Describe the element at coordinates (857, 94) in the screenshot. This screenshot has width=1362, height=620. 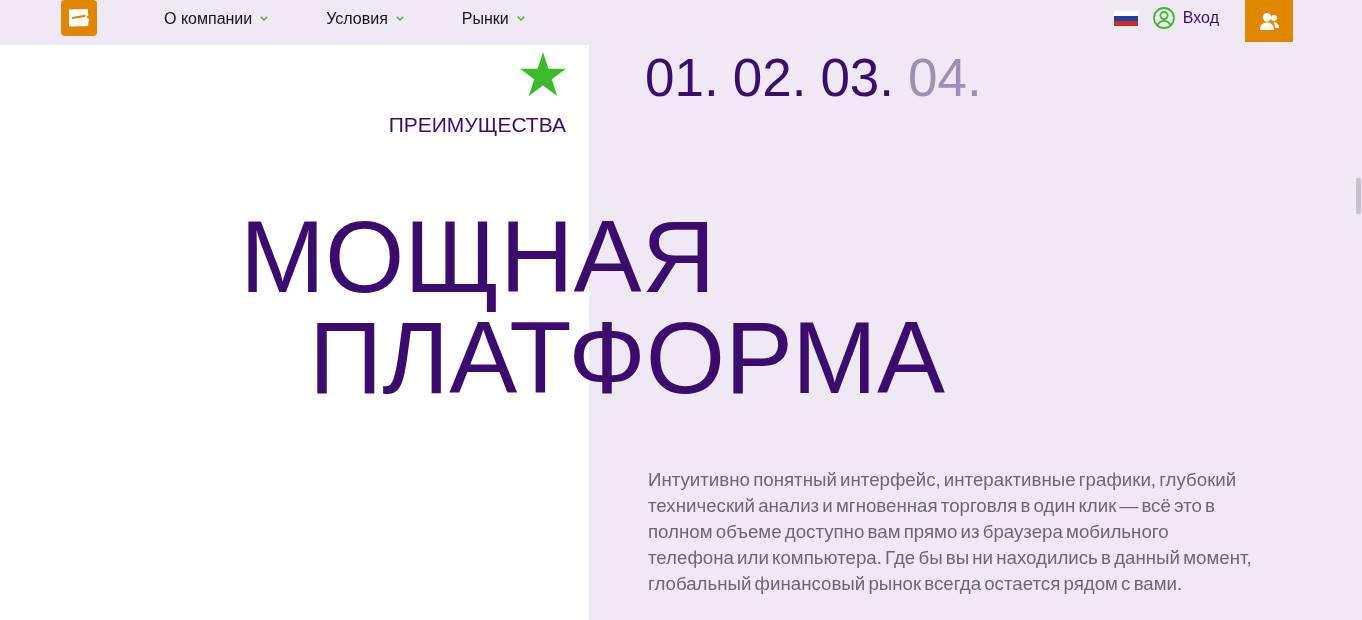
I see `step-number: 03.` at that location.